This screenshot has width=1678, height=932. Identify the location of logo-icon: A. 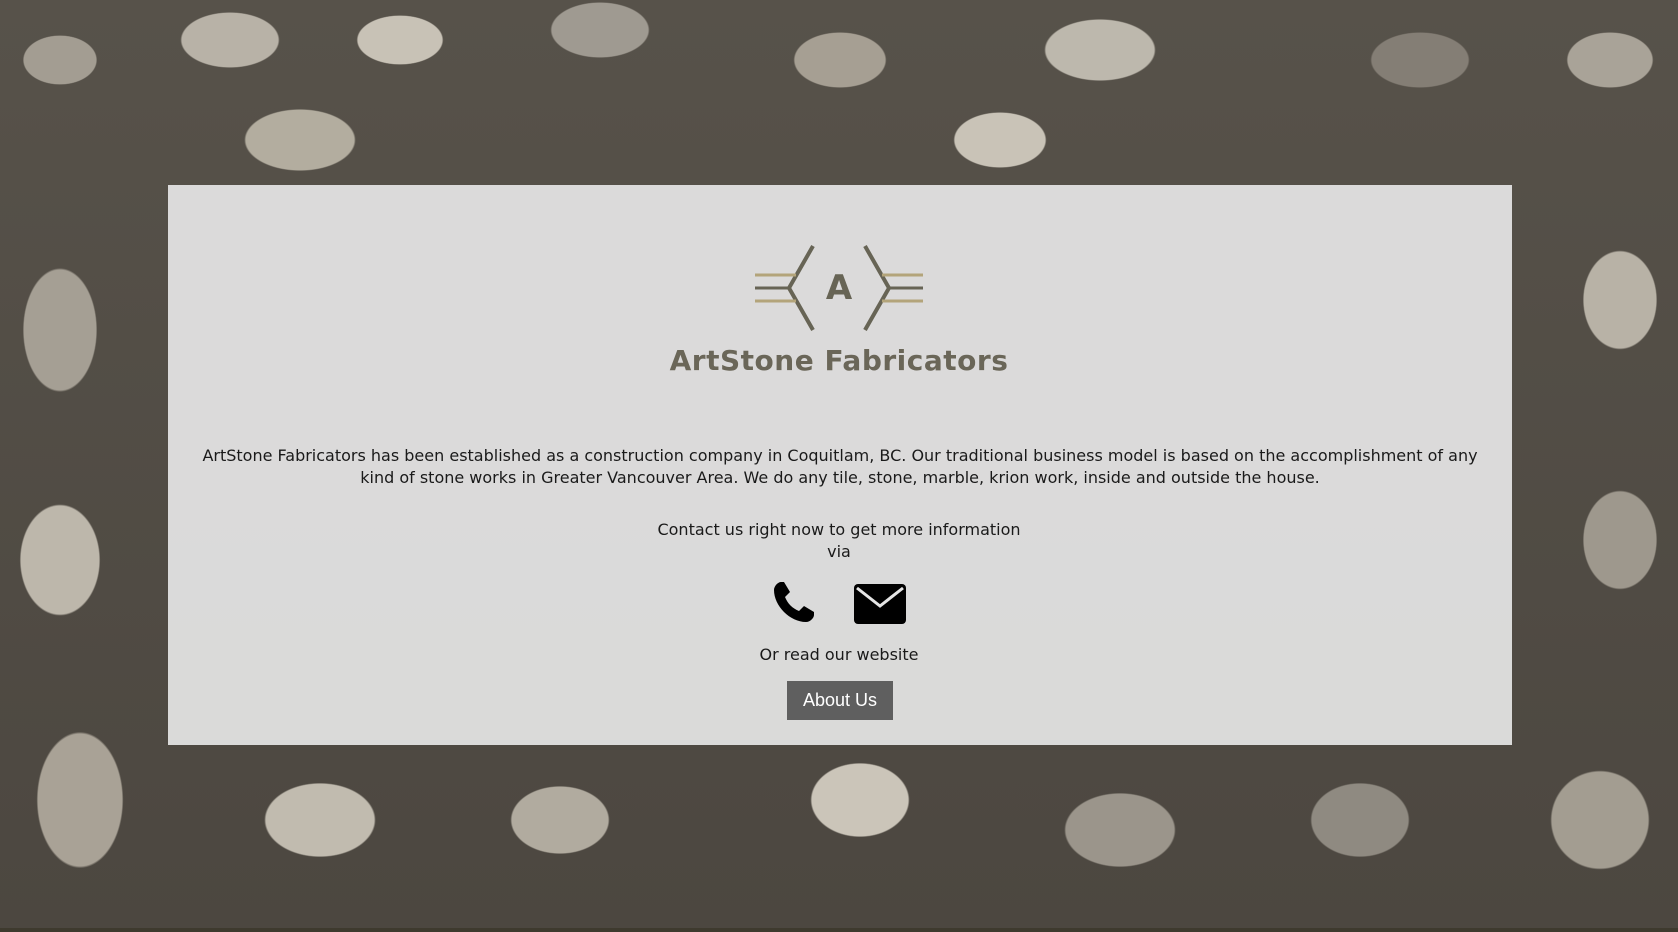
(839, 288).